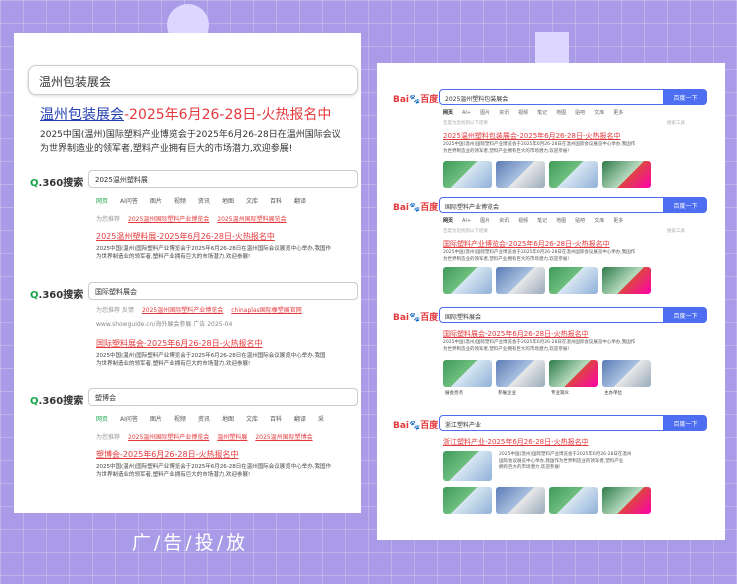 The height and width of the screenshot is (584, 737). What do you see at coordinates (232, 437) in the screenshot?
I see `related-link: 温州塑料展` at bounding box center [232, 437].